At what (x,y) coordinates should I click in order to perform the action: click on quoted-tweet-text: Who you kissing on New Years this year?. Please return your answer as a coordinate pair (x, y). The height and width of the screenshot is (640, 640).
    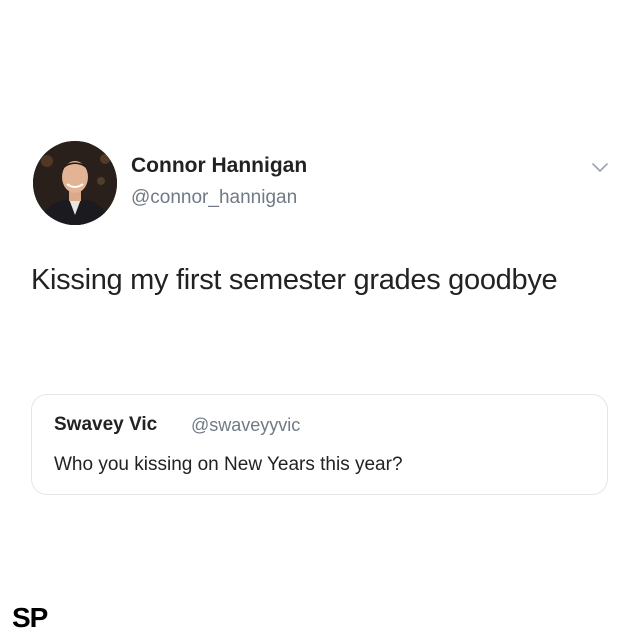
    Looking at the image, I should click on (228, 464).